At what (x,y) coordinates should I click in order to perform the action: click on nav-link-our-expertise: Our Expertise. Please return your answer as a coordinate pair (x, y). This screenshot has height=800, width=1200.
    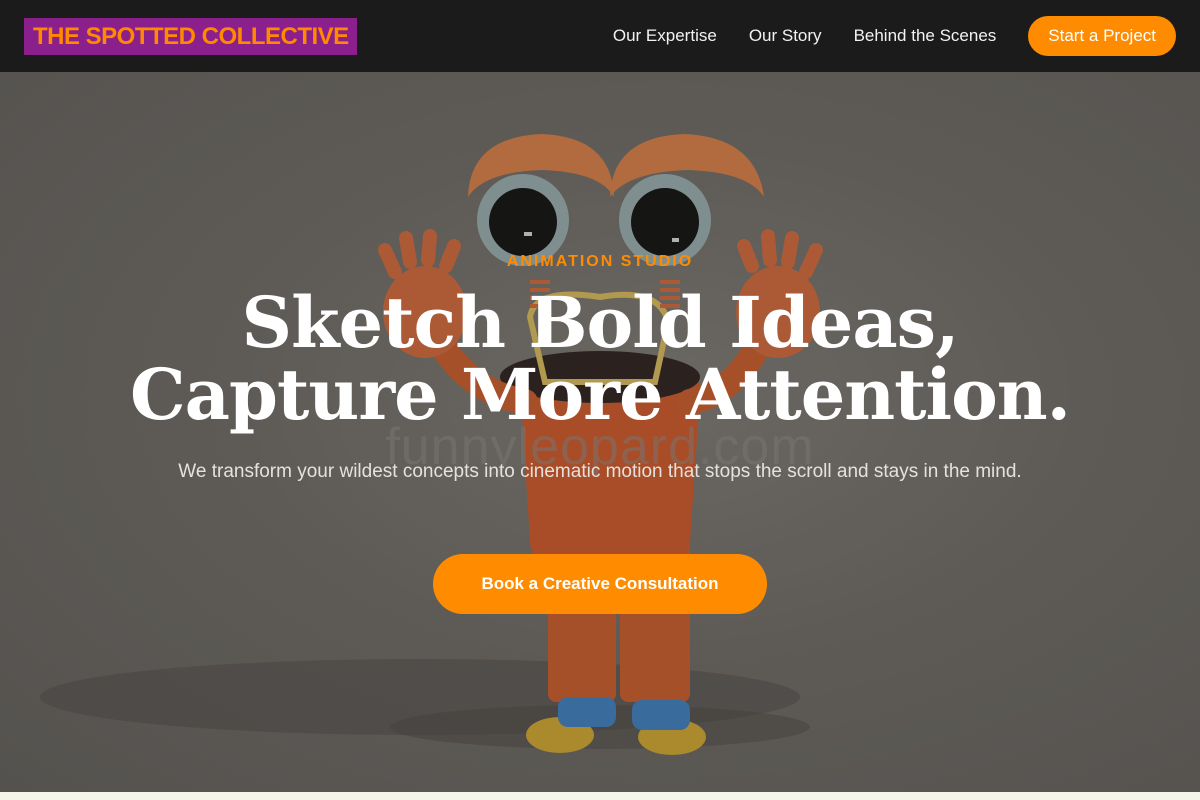
    Looking at the image, I should click on (665, 36).